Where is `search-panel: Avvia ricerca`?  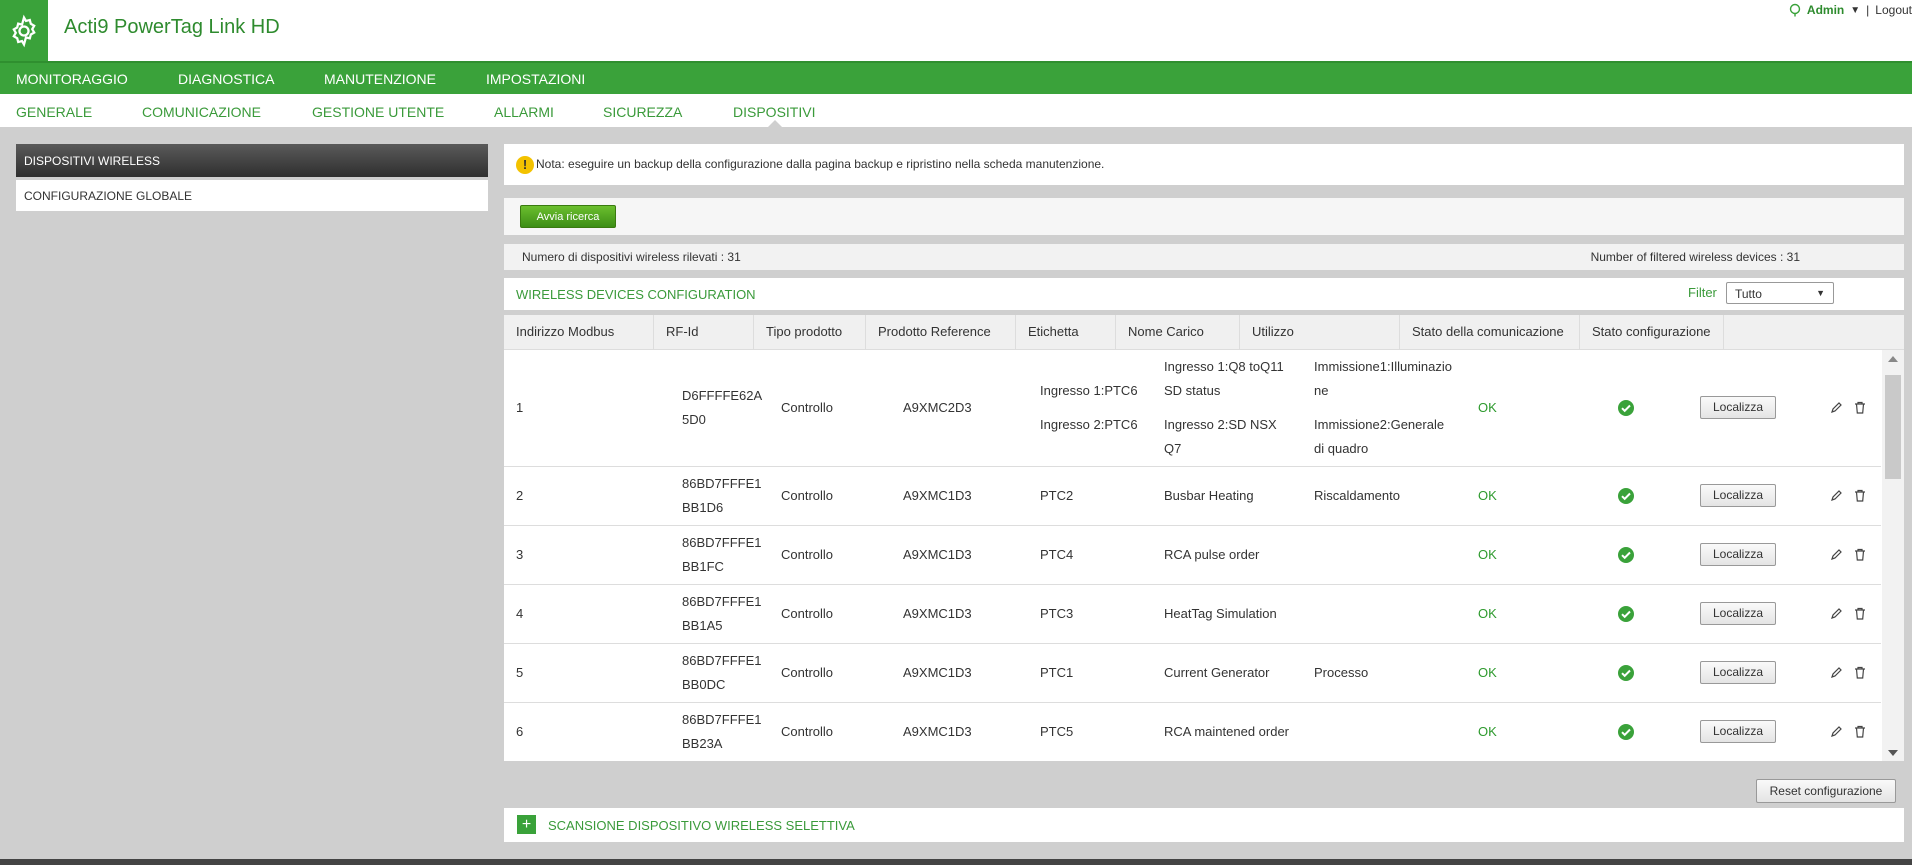 search-panel: Avvia ricerca is located at coordinates (1204, 216).